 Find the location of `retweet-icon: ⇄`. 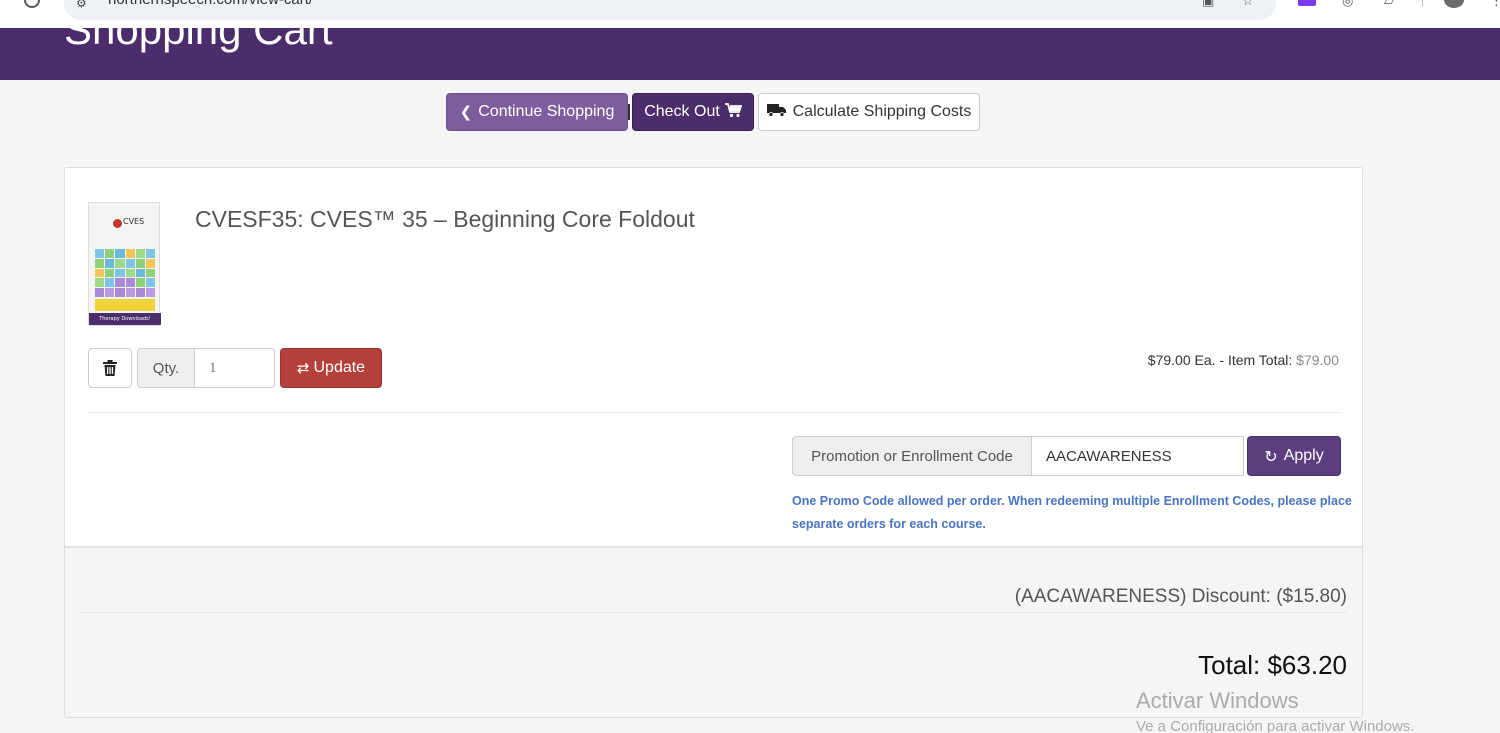

retweet-icon: ⇄ is located at coordinates (303, 368).